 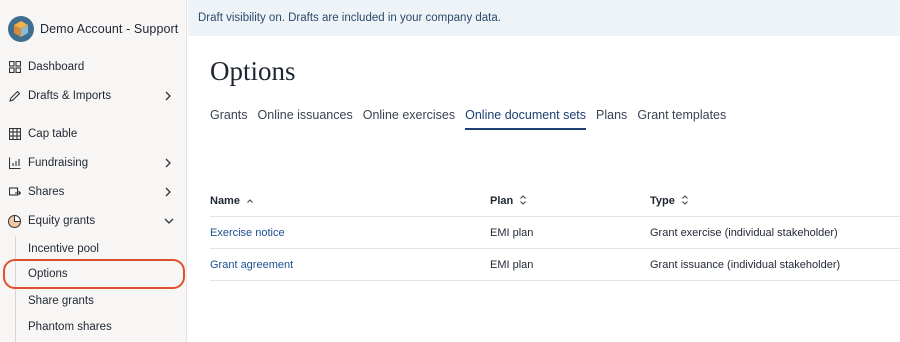 What do you see at coordinates (250, 201) in the screenshot?
I see `sort-ascending-icon` at bounding box center [250, 201].